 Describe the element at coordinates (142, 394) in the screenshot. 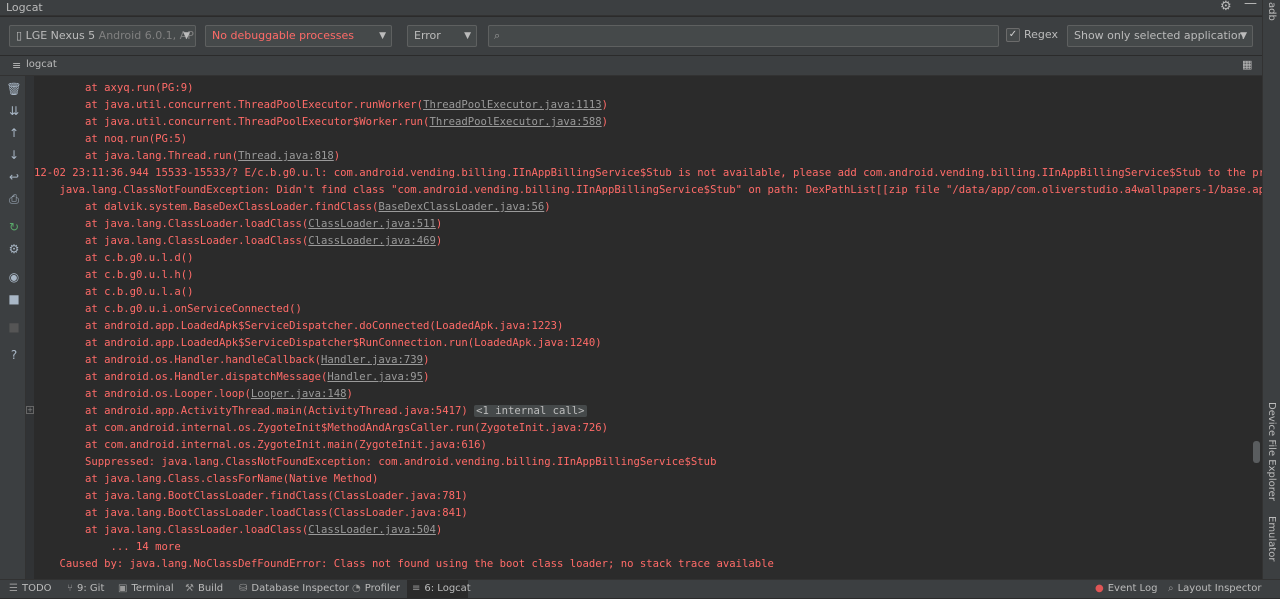

I see `log-text: at android.os.Looper.loop(` at that location.